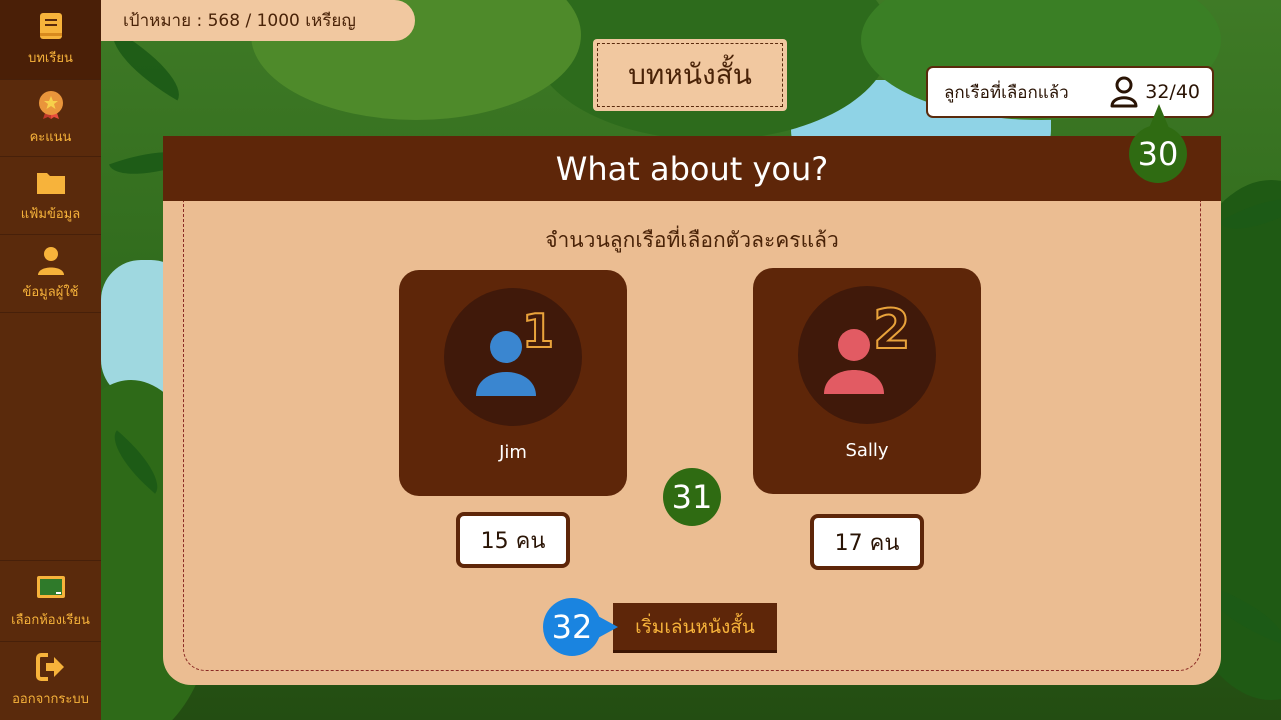  I want to click on sidebar-item-label: คะแนน, so click(50, 137).